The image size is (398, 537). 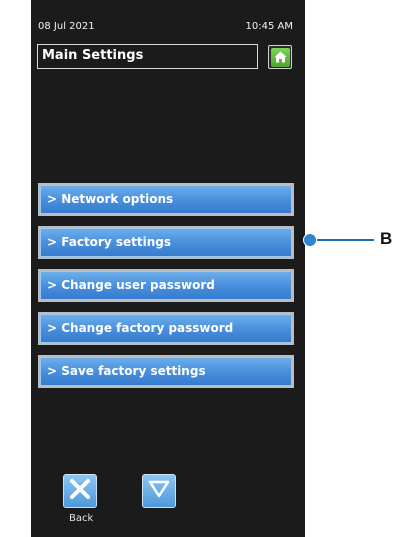 I want to click on home-icon, so click(x=280, y=57).